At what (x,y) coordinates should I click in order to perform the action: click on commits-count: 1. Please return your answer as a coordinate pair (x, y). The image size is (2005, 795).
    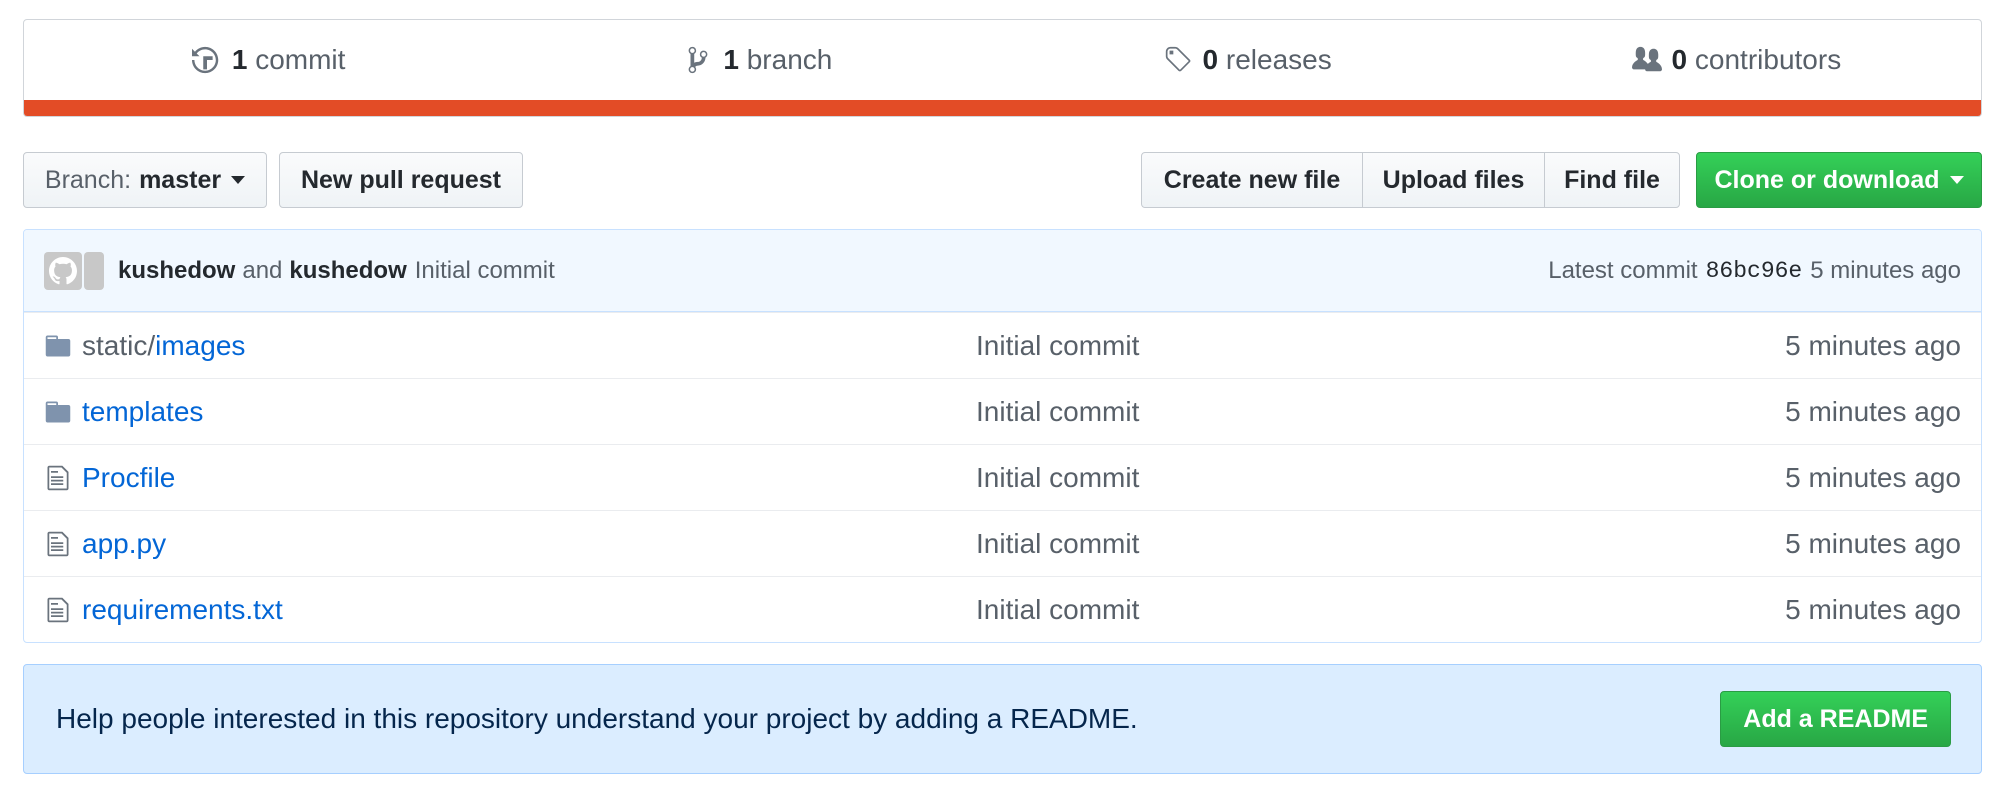
    Looking at the image, I should click on (239, 59).